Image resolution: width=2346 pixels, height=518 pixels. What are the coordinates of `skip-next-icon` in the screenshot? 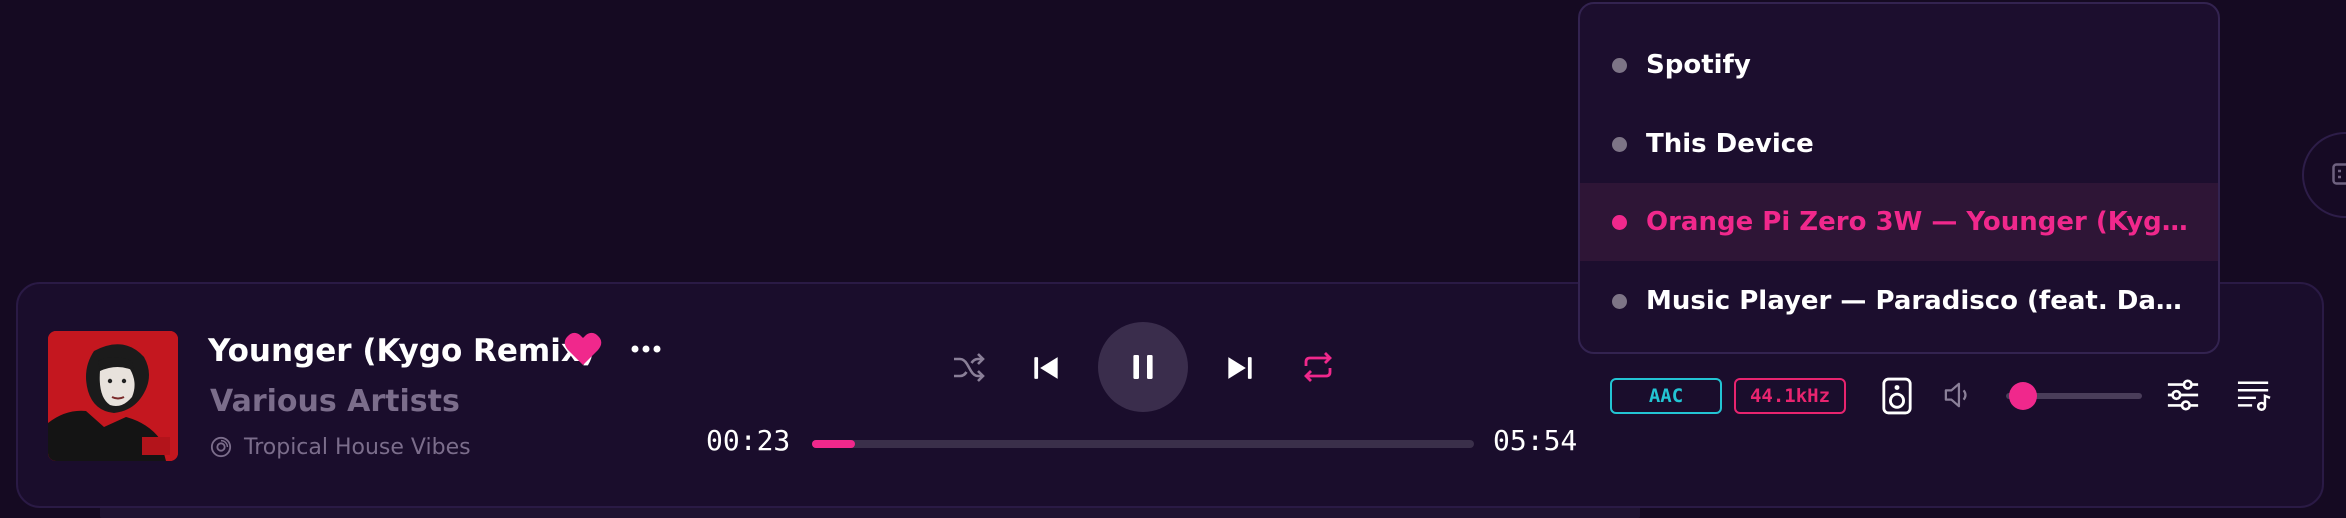 It's located at (1240, 368).